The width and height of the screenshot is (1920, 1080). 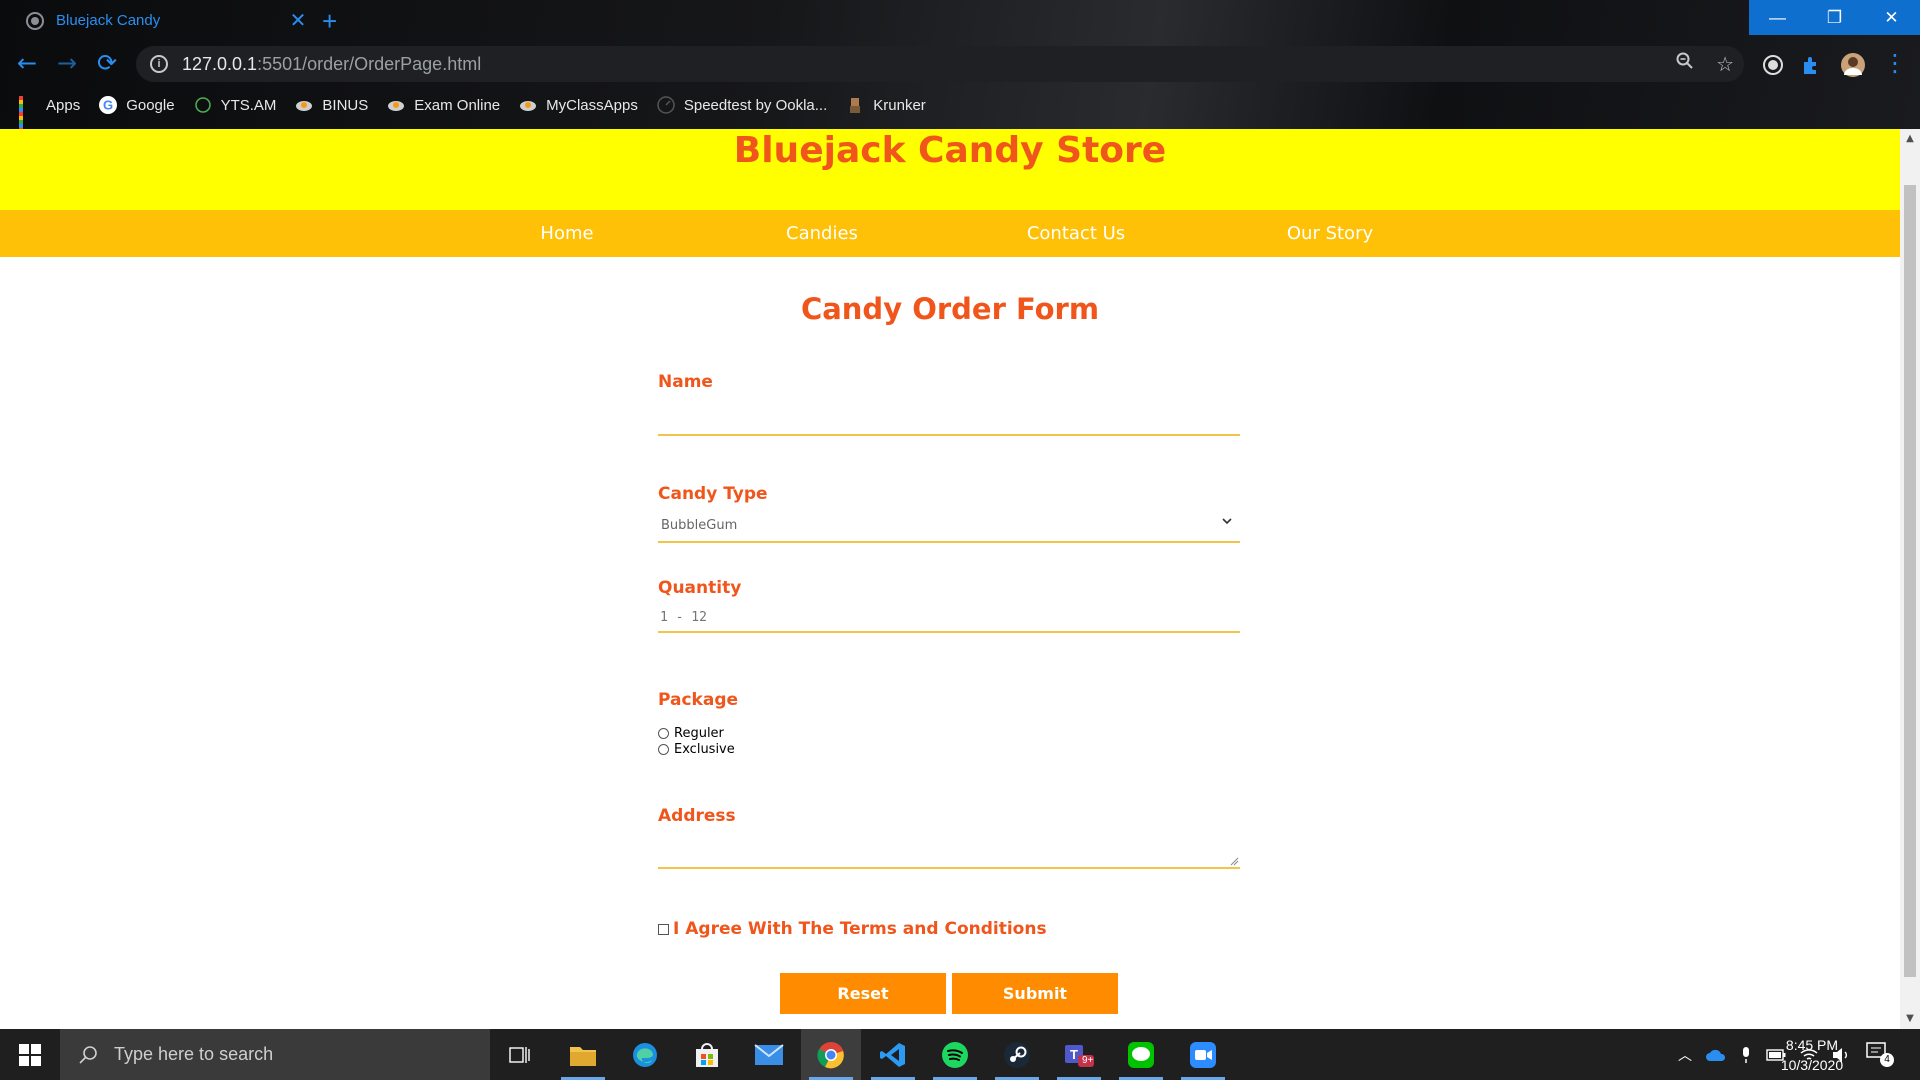 What do you see at coordinates (1834, 17) in the screenshot?
I see `restore-button: ❐` at bounding box center [1834, 17].